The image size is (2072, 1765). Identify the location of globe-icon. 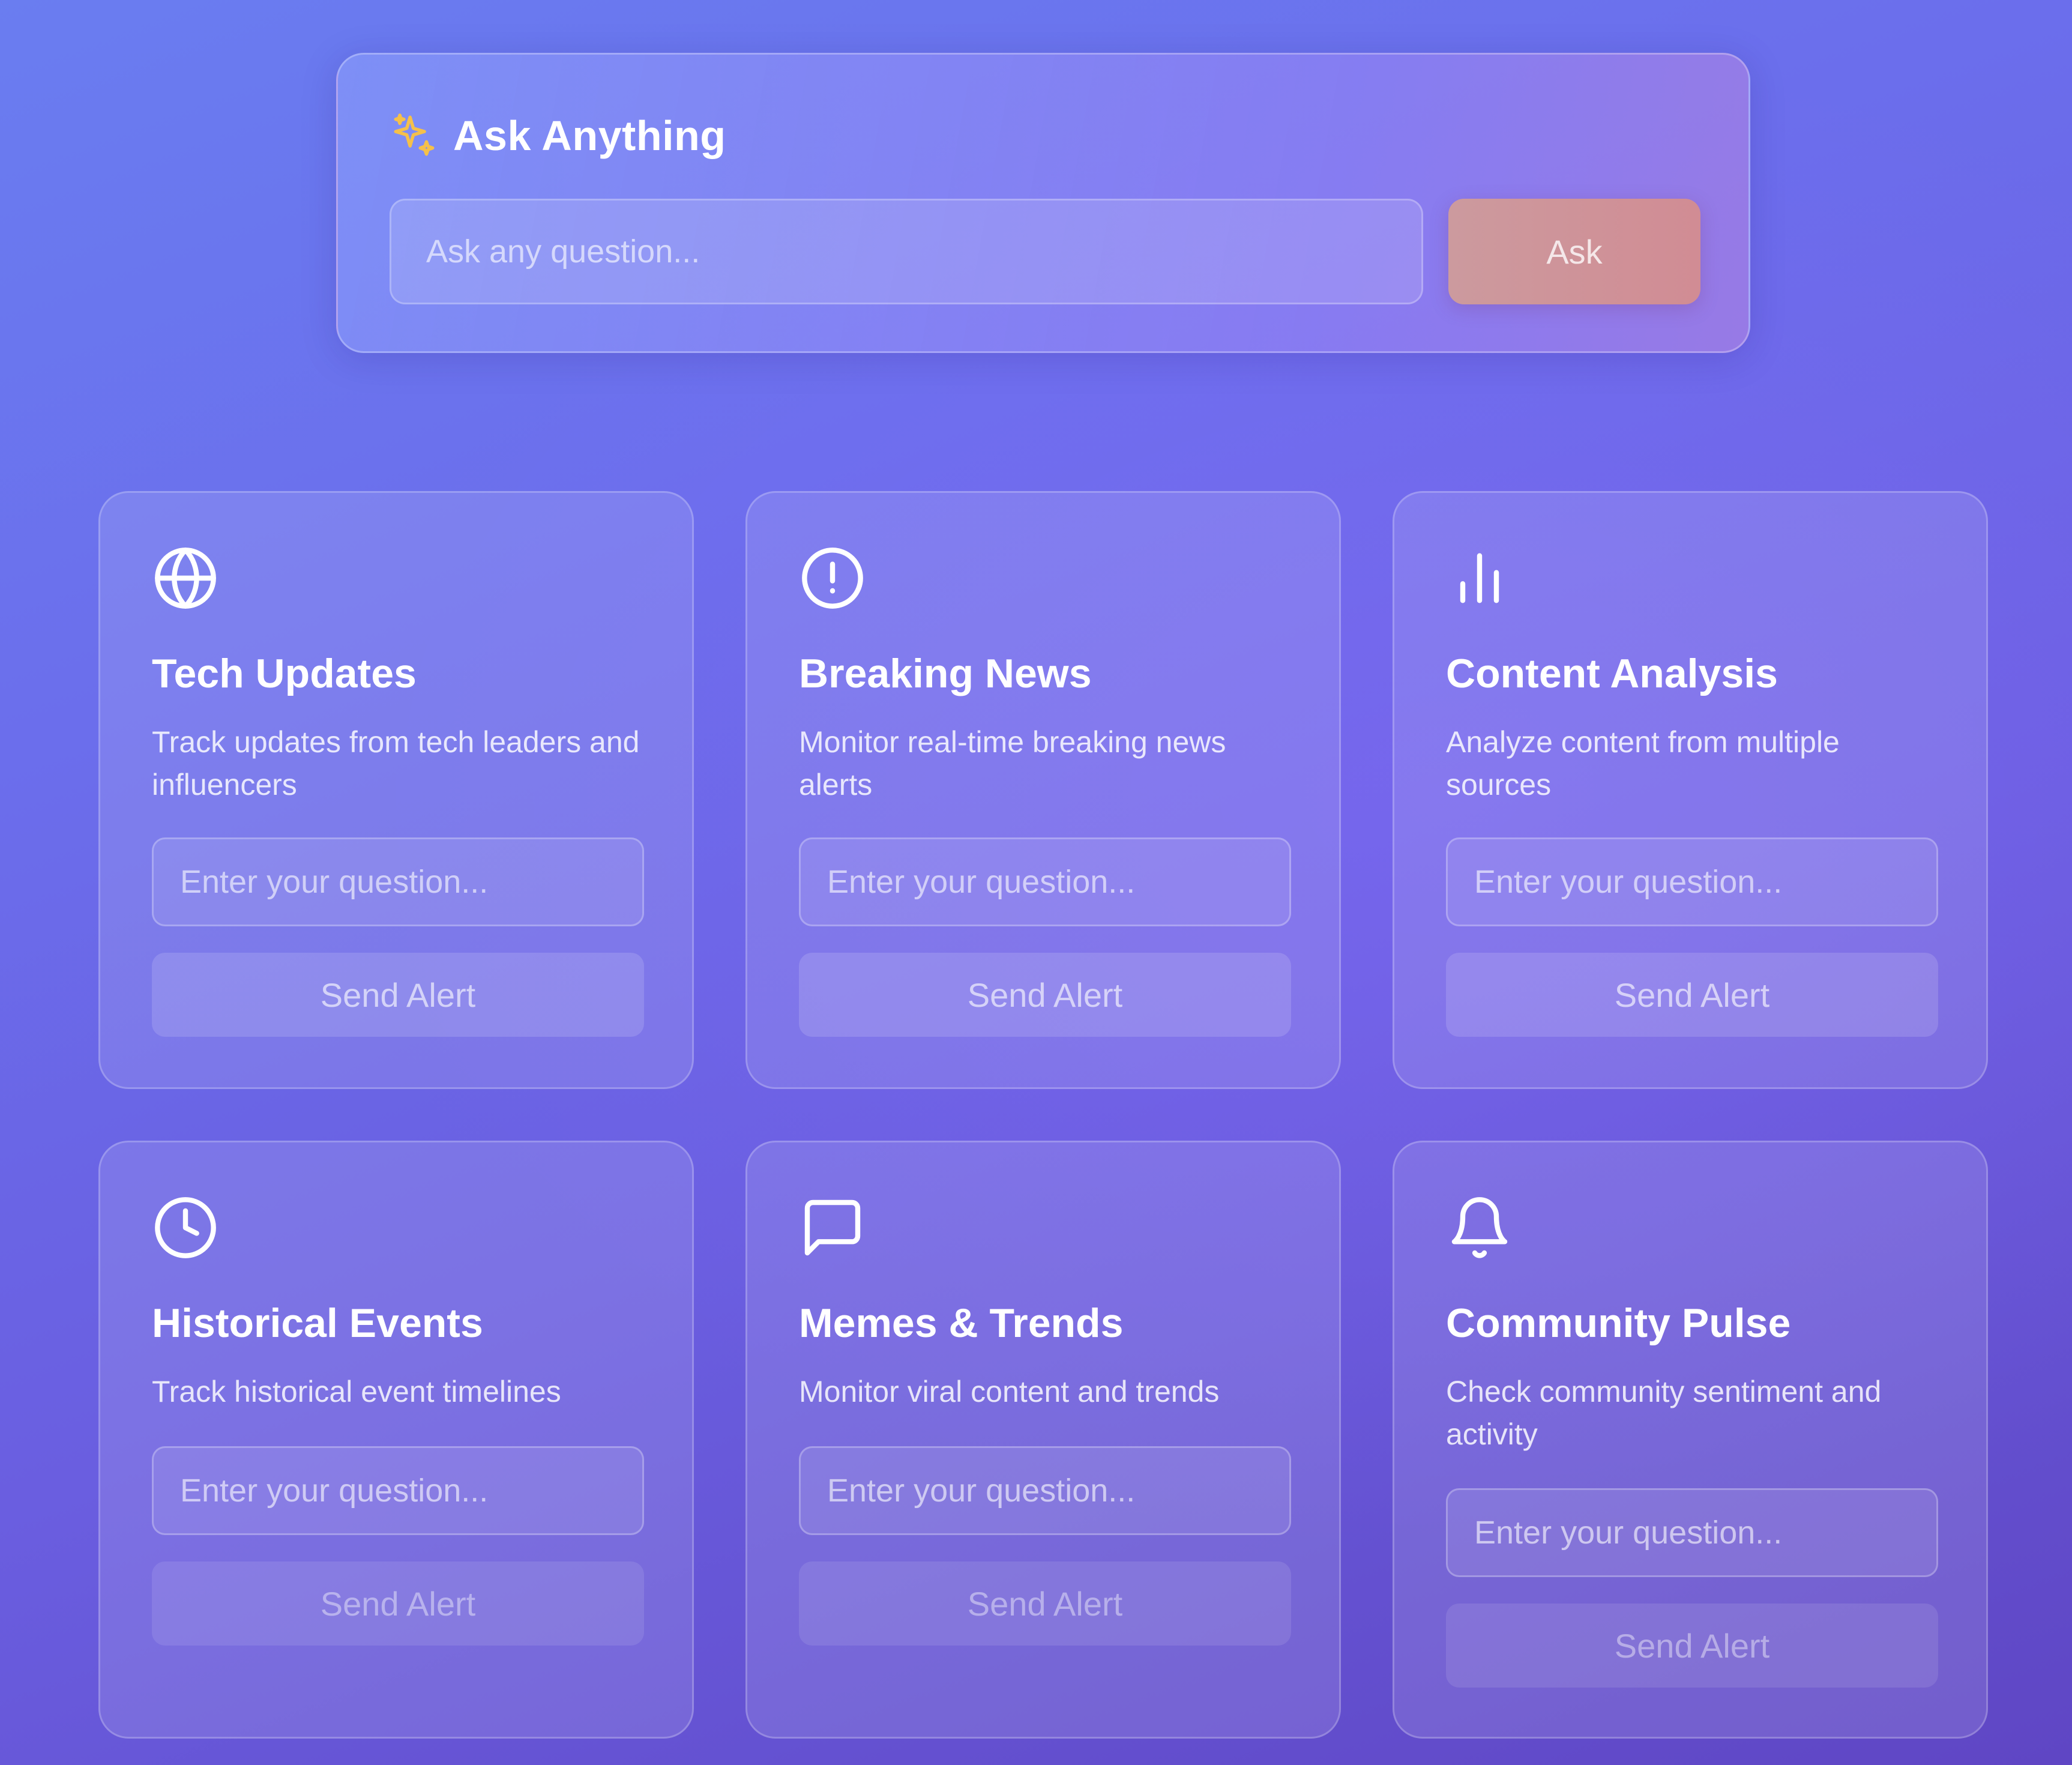
(185, 578).